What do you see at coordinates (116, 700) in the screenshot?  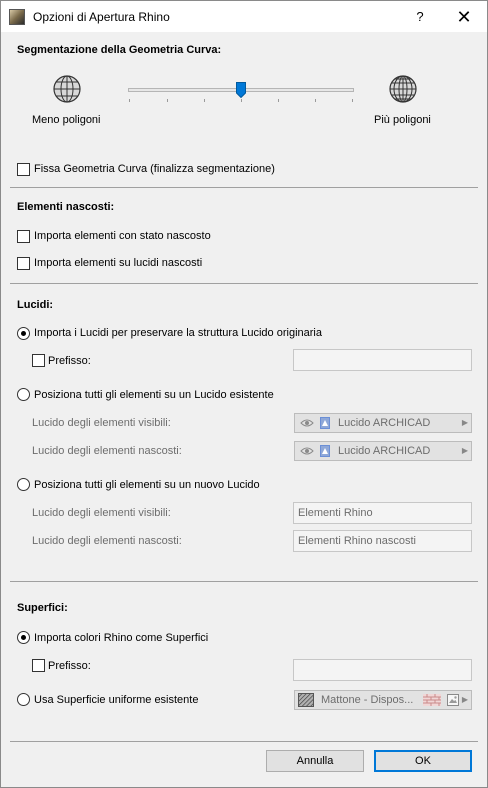 I see `surfaces-uniform-label: Usa Superficie uniforme esistente` at bounding box center [116, 700].